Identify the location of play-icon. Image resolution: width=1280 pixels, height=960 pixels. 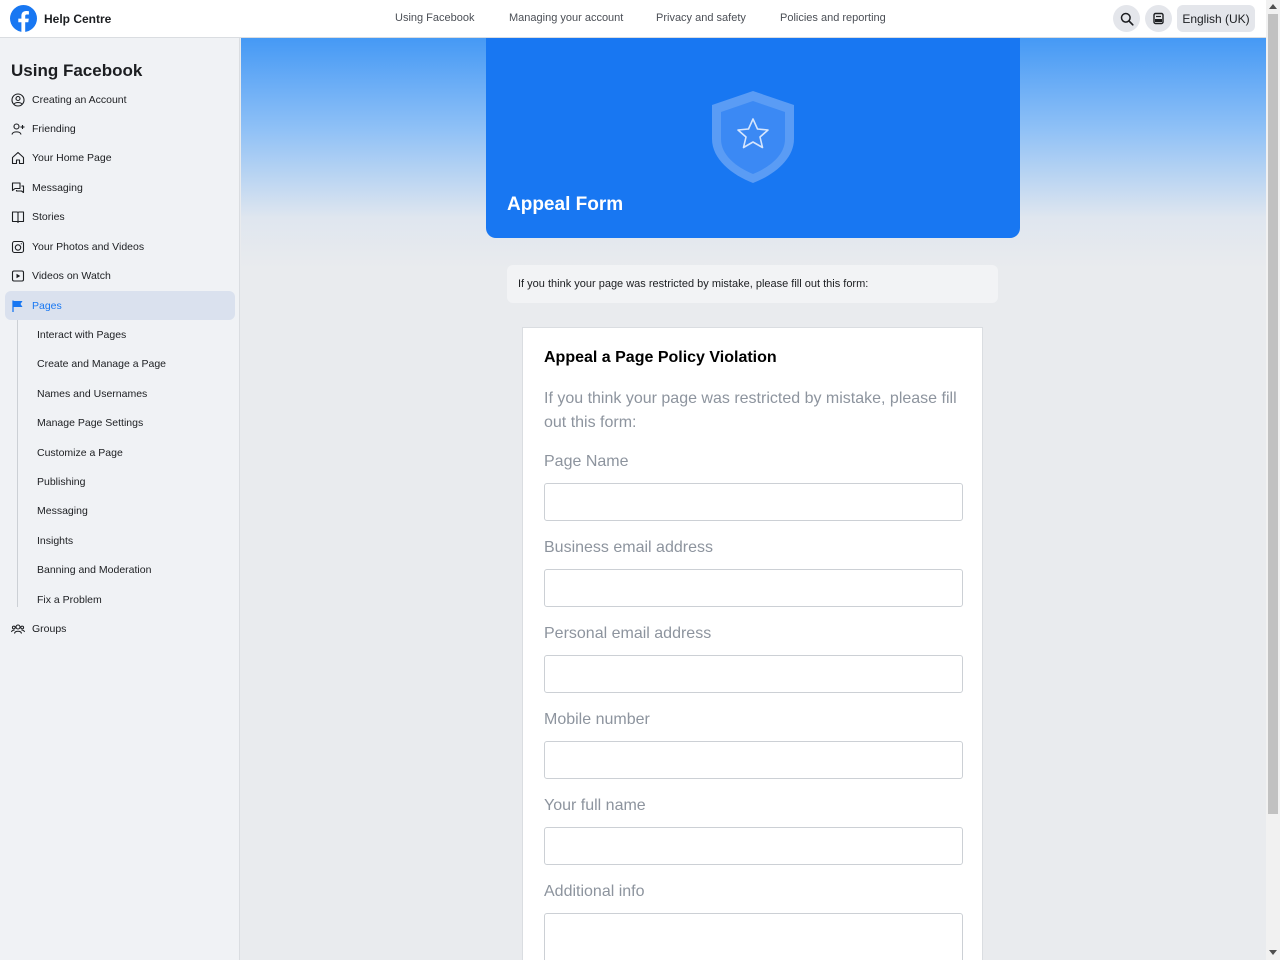
(18, 276).